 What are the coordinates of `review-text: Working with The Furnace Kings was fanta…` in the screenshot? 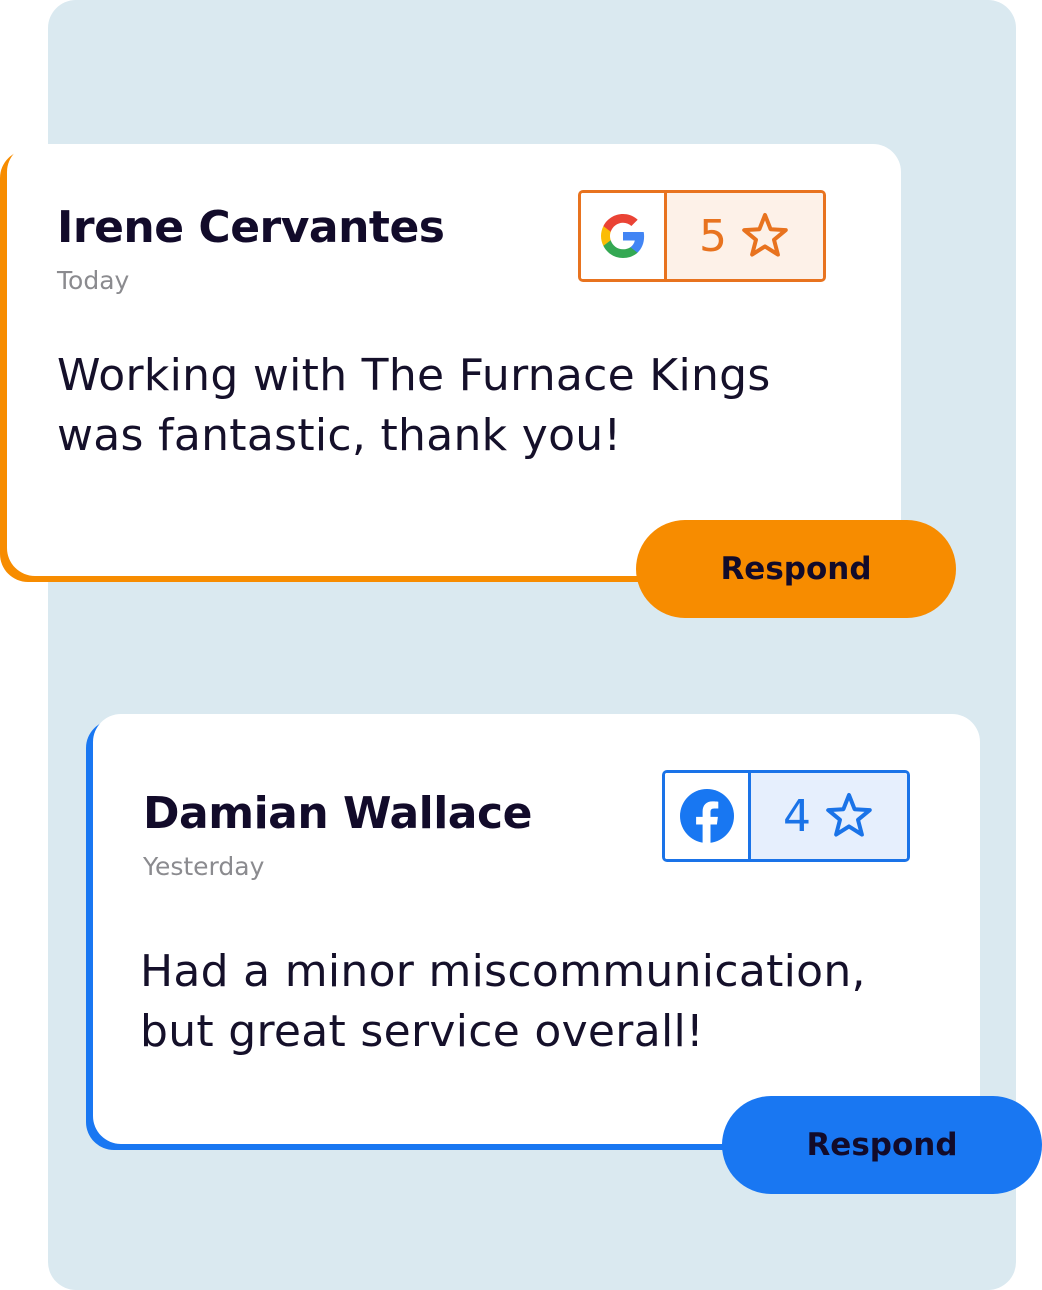 It's located at (414, 406).